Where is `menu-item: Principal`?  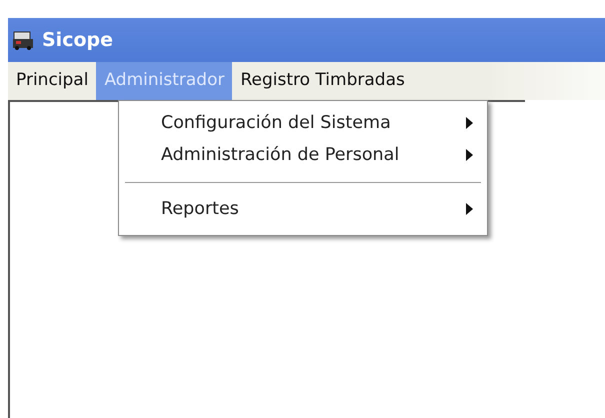
menu-item: Principal is located at coordinates (52, 81).